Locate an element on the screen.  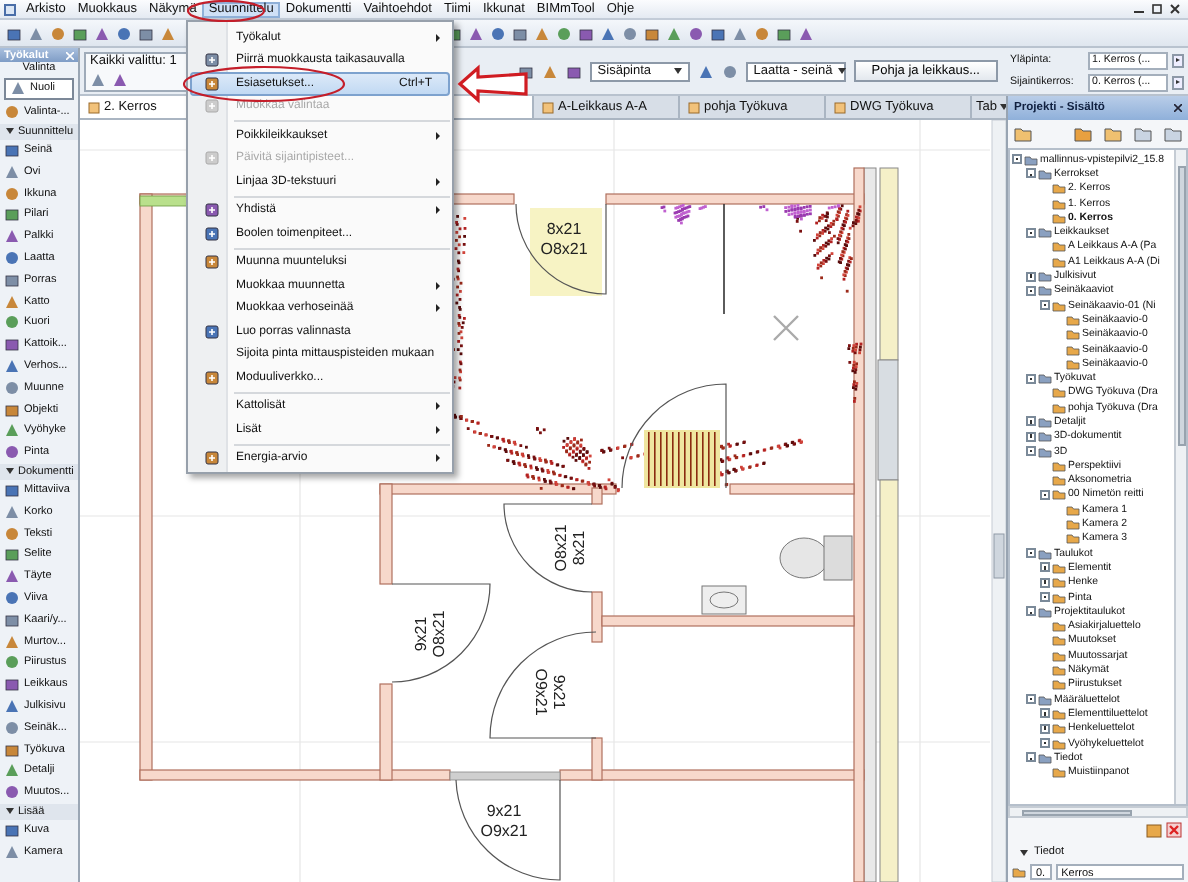
vertical-scrollbar is located at coordinates (998, 501).